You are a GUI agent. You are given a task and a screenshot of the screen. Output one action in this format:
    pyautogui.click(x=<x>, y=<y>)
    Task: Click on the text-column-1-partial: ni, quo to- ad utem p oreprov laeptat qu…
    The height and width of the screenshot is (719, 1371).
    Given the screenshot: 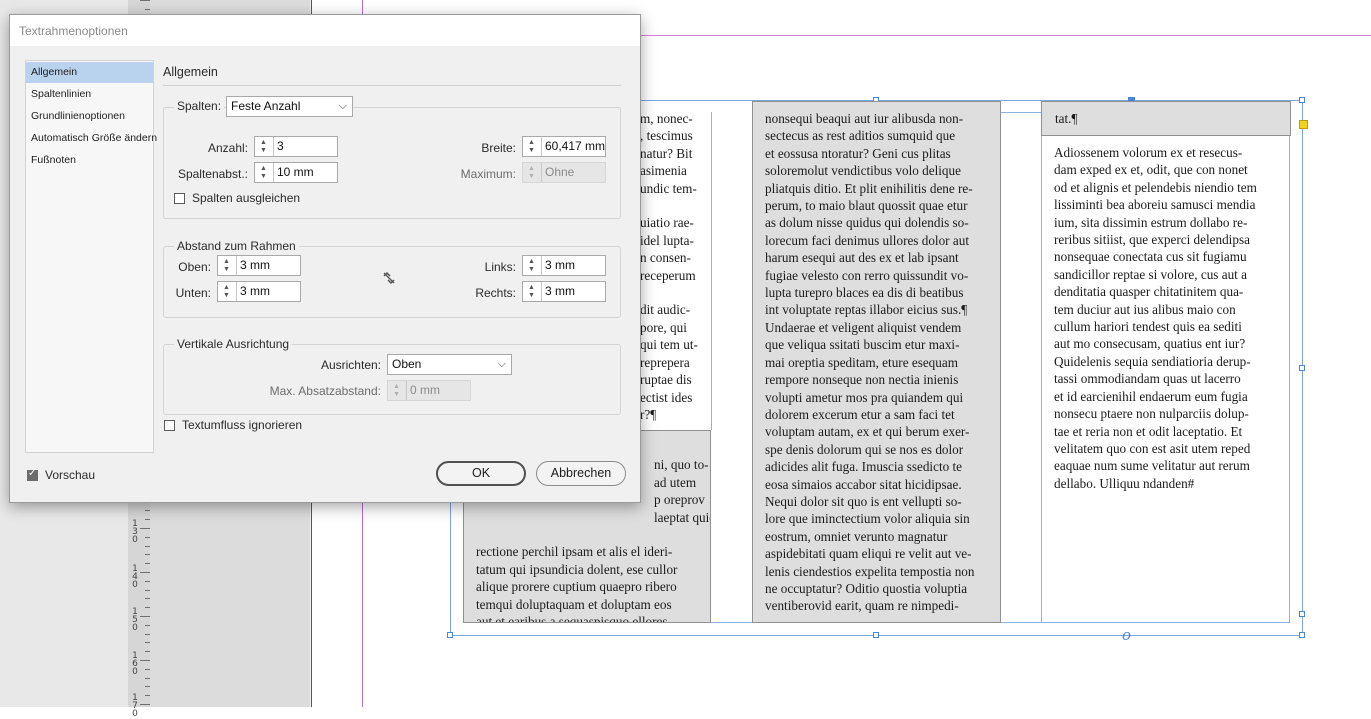 What is the action you would take?
    pyautogui.click(x=682, y=491)
    